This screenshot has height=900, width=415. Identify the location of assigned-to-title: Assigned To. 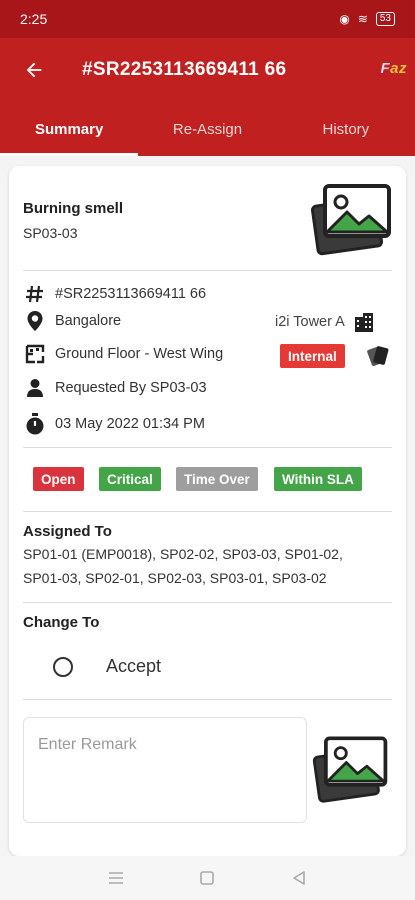
(67, 531).